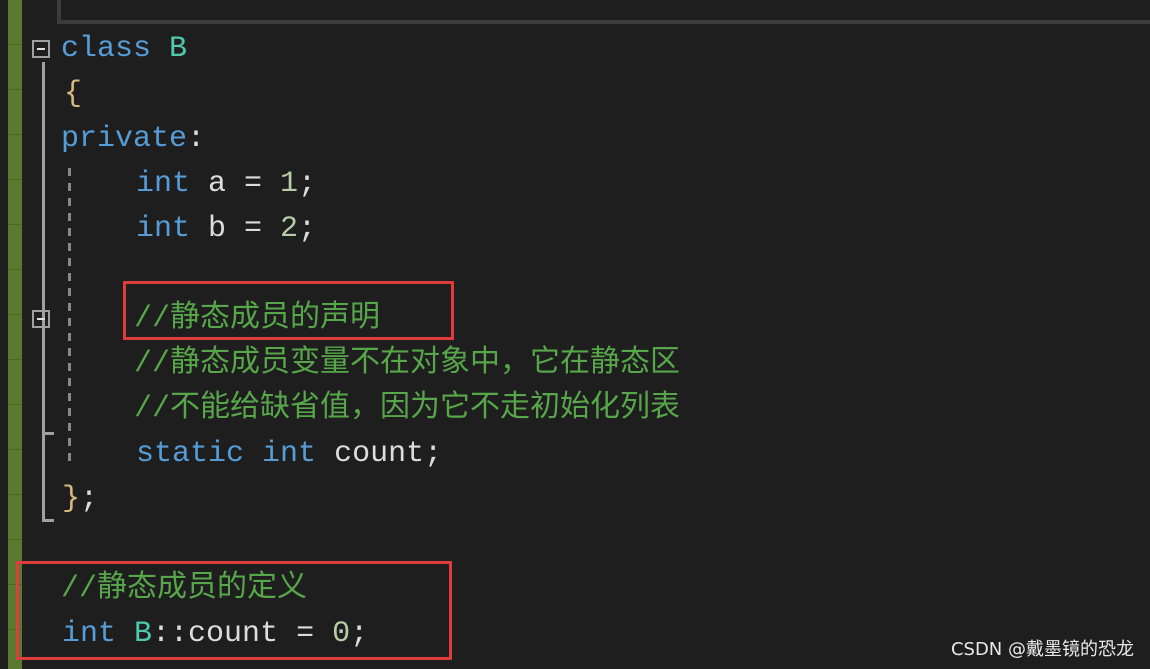 The image size is (1150, 669). What do you see at coordinates (407, 364) in the screenshot?
I see `comment-line: //静态成员变量不在对象中，它在静态区` at bounding box center [407, 364].